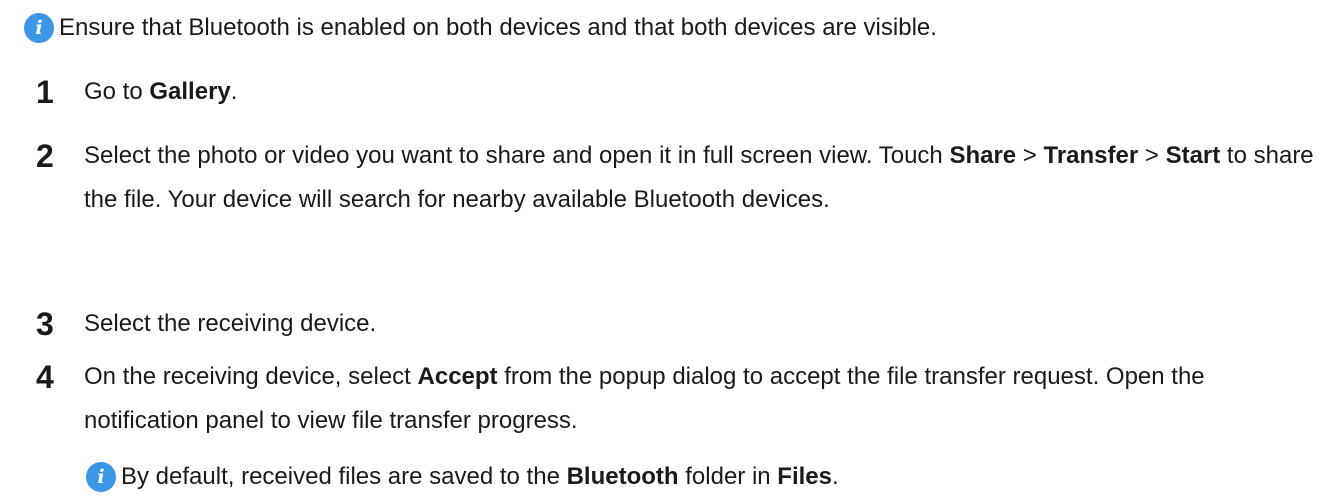  Describe the element at coordinates (190, 91) in the screenshot. I see `gallery-term: Gallery` at that location.